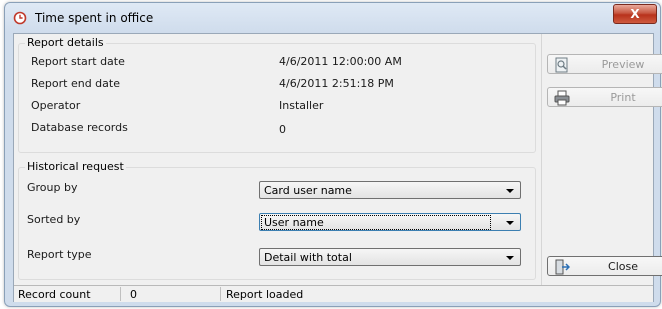  What do you see at coordinates (390, 190) in the screenshot?
I see `group-by-select: Card user name` at bounding box center [390, 190].